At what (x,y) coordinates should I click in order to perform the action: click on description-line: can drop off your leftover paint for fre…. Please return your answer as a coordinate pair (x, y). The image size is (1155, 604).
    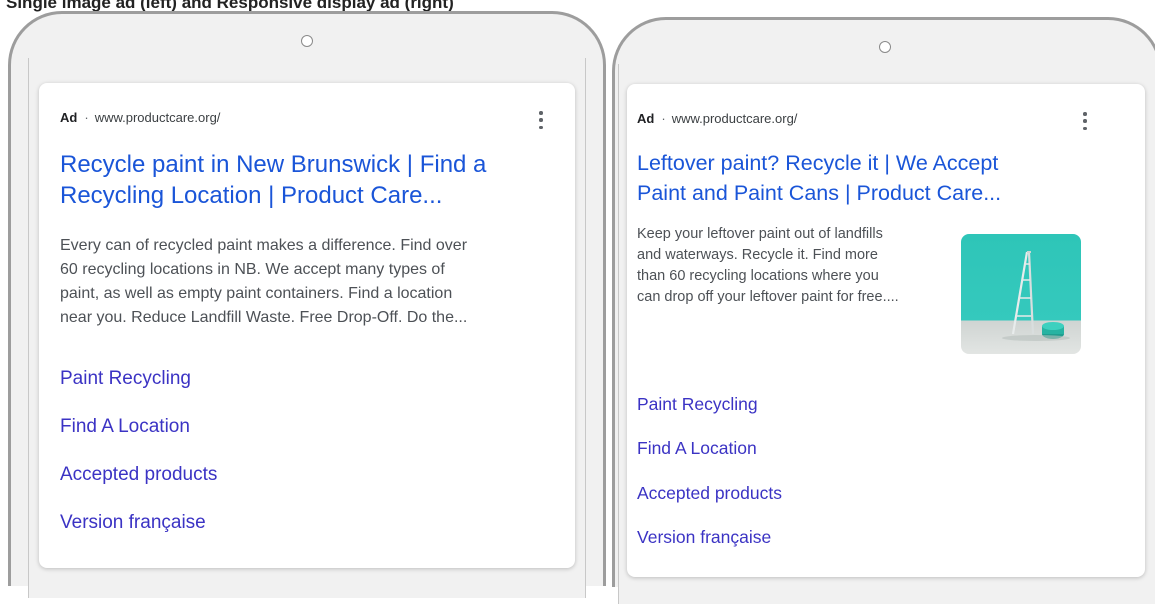
    Looking at the image, I should click on (768, 297).